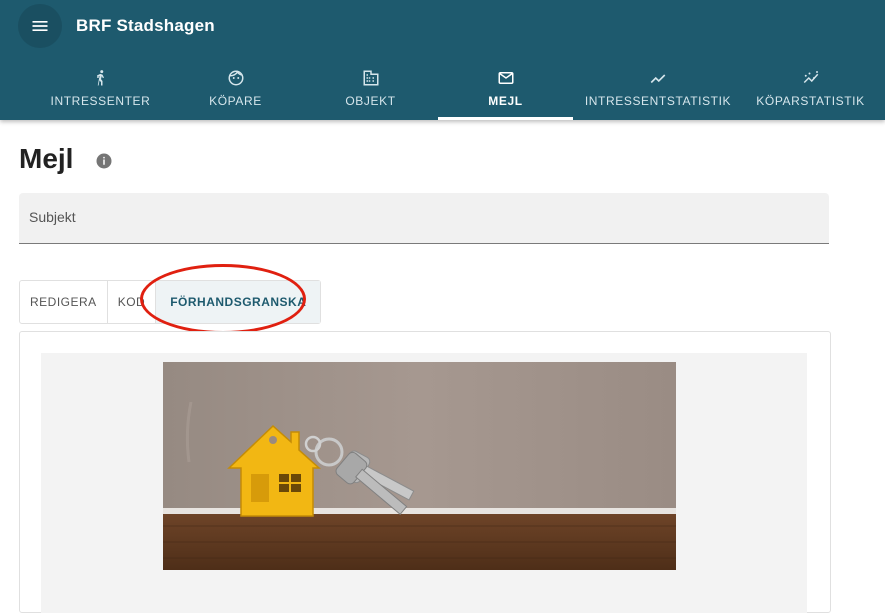 The width and height of the screenshot is (885, 613). Describe the element at coordinates (64, 302) in the screenshot. I see `tab-redigera: REDIGERA` at that location.